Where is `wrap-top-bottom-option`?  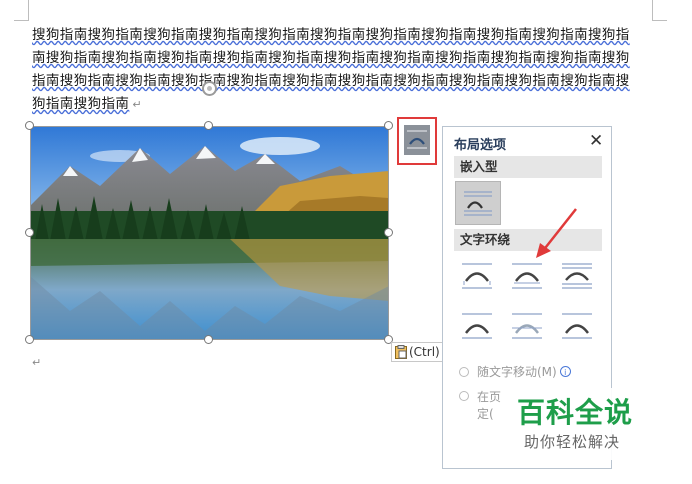
wrap-top-bottom-option is located at coordinates (477, 326).